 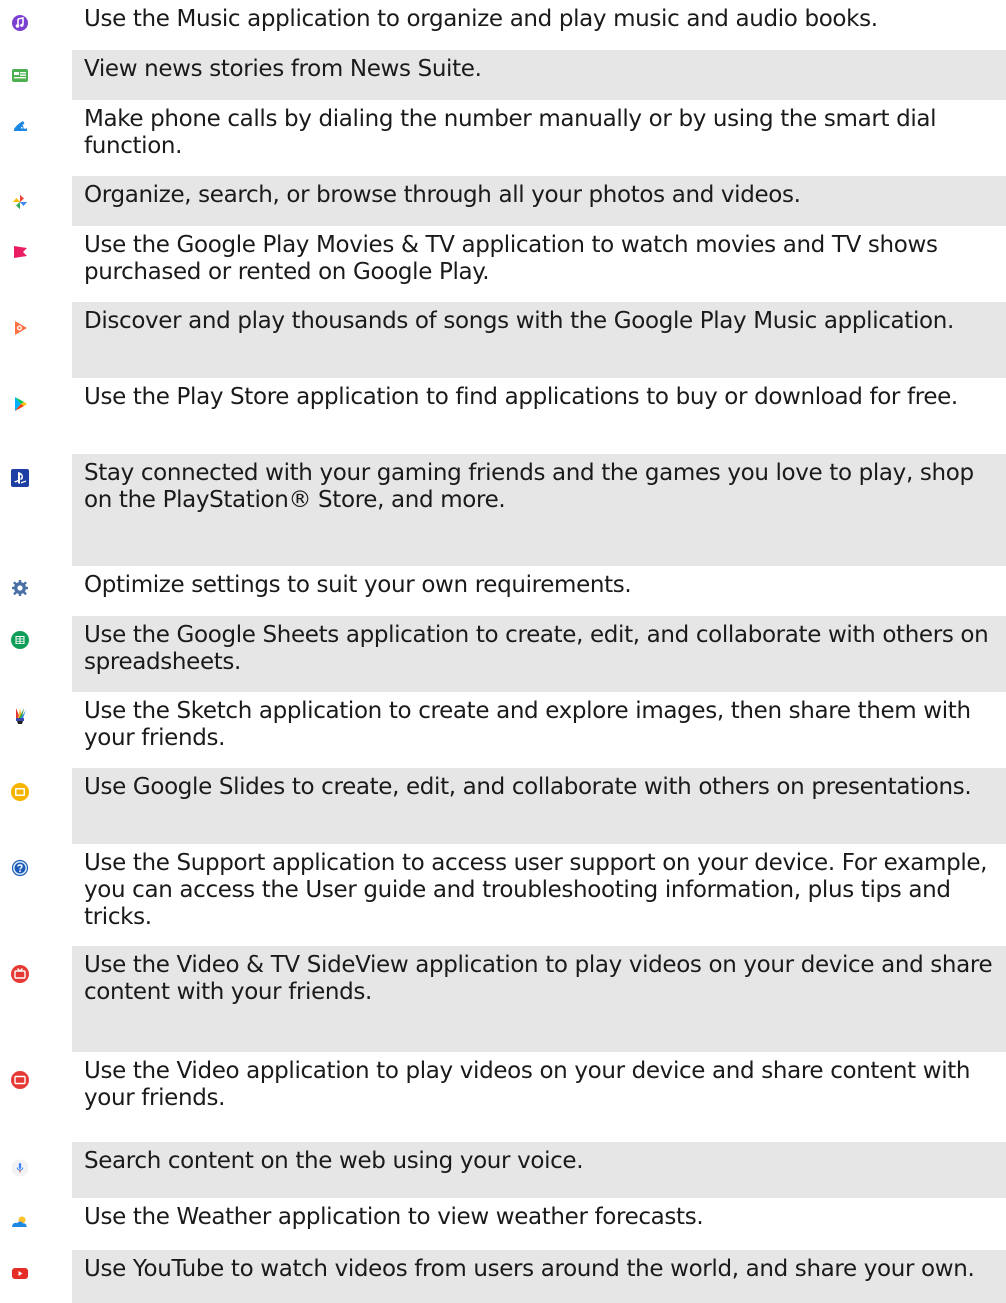 I want to click on list-item: View news stories from News Suite., so click(x=503, y=75).